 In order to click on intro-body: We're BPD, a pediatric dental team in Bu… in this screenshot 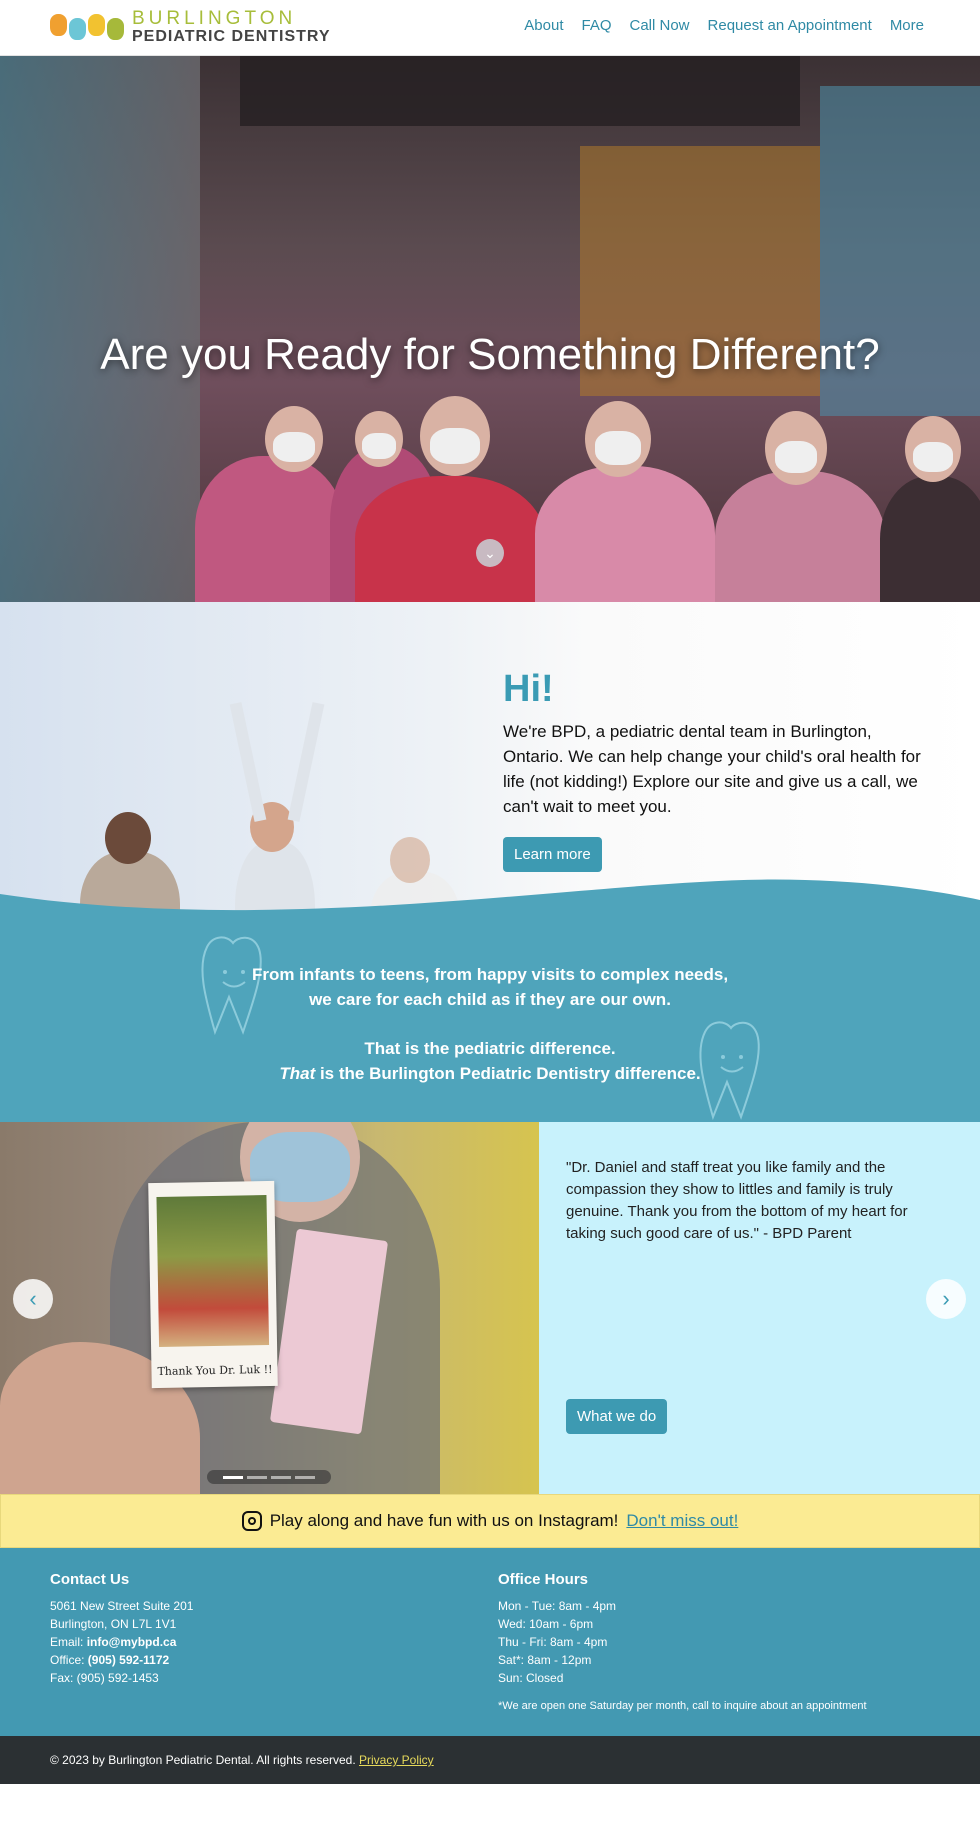, I will do `click(712, 769)`.